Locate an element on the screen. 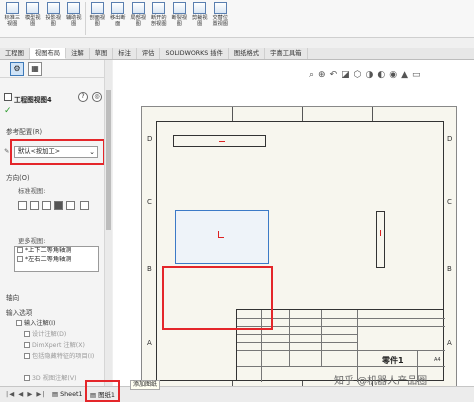 The height and width of the screenshot is (402, 474). watermark: 知乎 @机器人产品圈 is located at coordinates (381, 381).